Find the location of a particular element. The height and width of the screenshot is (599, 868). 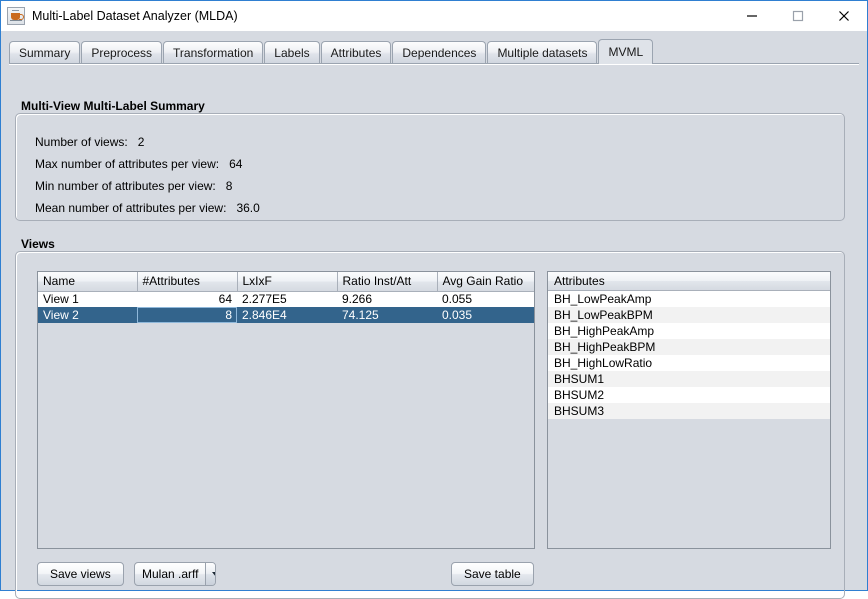

window-title: Multi-Label Dataset Analyzer (MLDA) is located at coordinates (135, 16).